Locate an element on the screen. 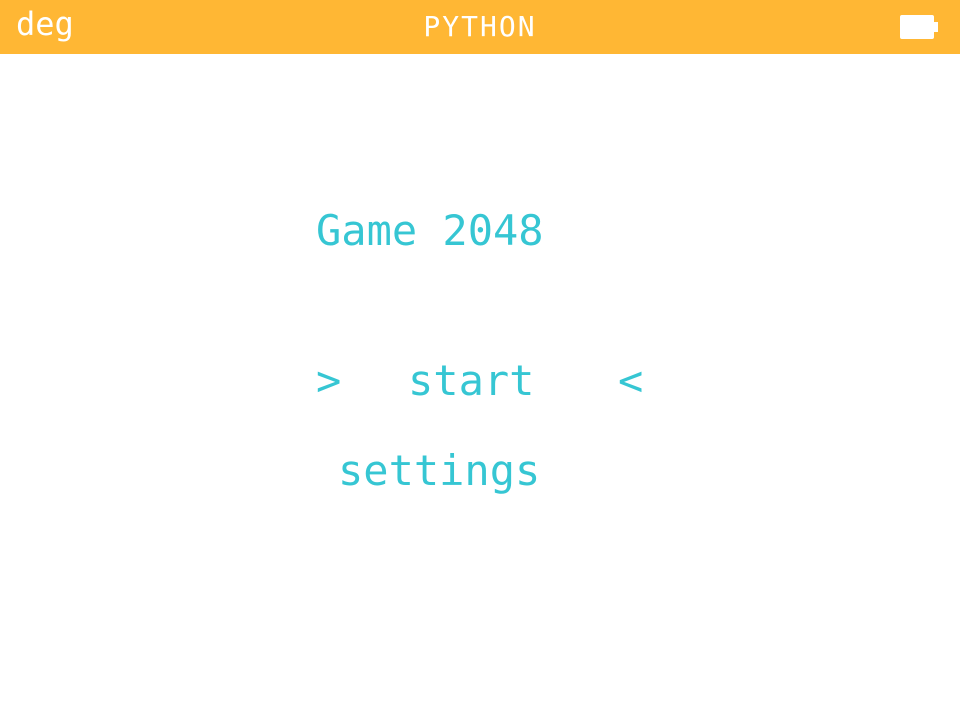  menu-item-settings: settings is located at coordinates (439, 471).